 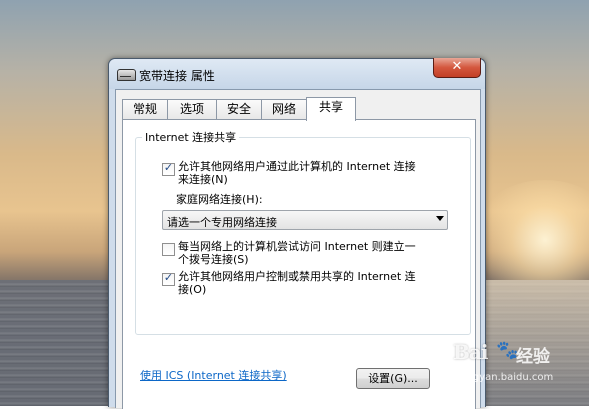 What do you see at coordinates (284, 109) in the screenshot?
I see `tab-networking: 网络` at bounding box center [284, 109].